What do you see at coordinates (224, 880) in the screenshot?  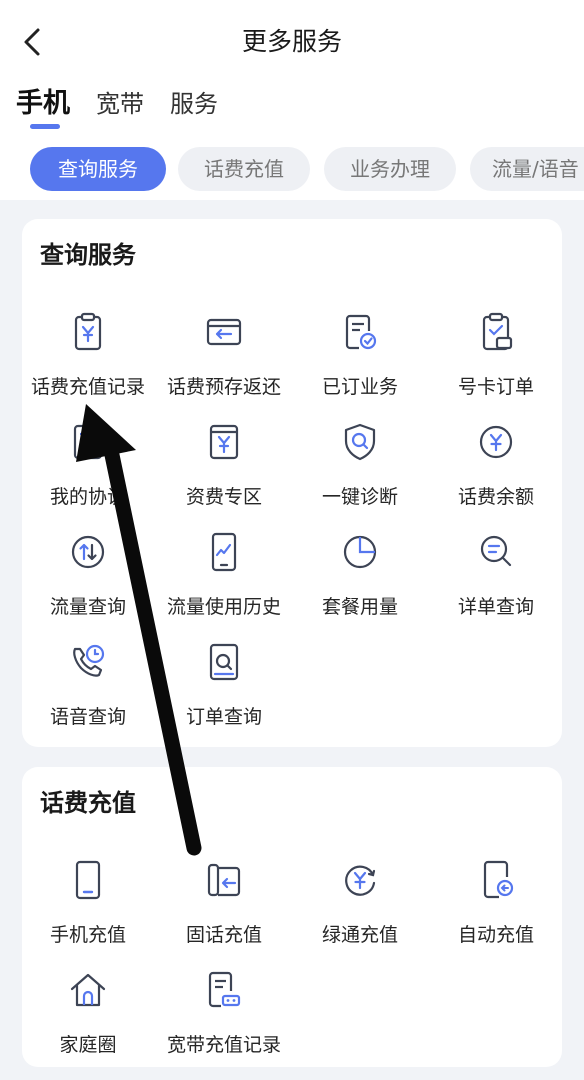 I see `landline-icon` at bounding box center [224, 880].